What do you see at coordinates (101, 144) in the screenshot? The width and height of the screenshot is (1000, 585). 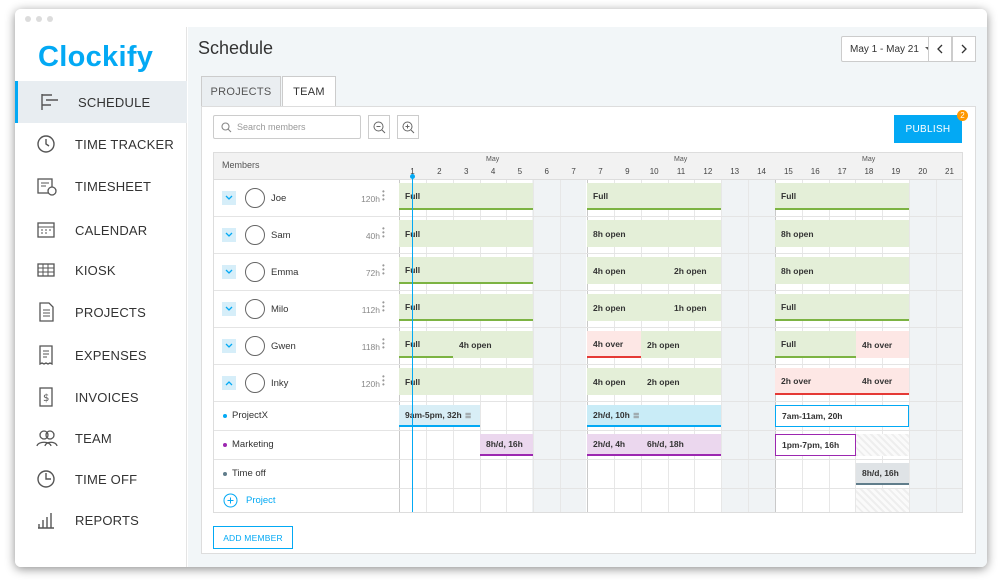 I see `sidebar-item-time-tracker: TIME TRACKER` at bounding box center [101, 144].